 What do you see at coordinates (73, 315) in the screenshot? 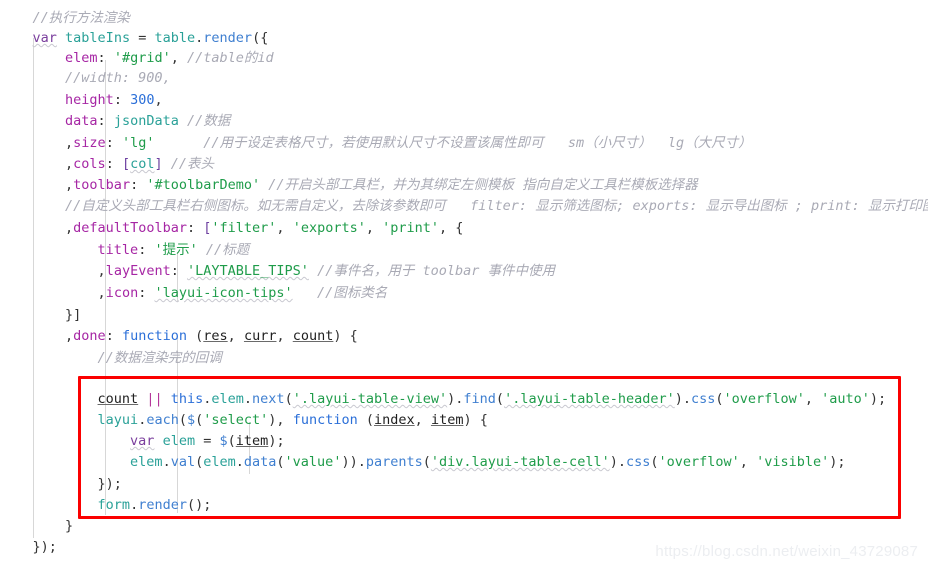
I see `code-line-15: }]` at bounding box center [73, 315].